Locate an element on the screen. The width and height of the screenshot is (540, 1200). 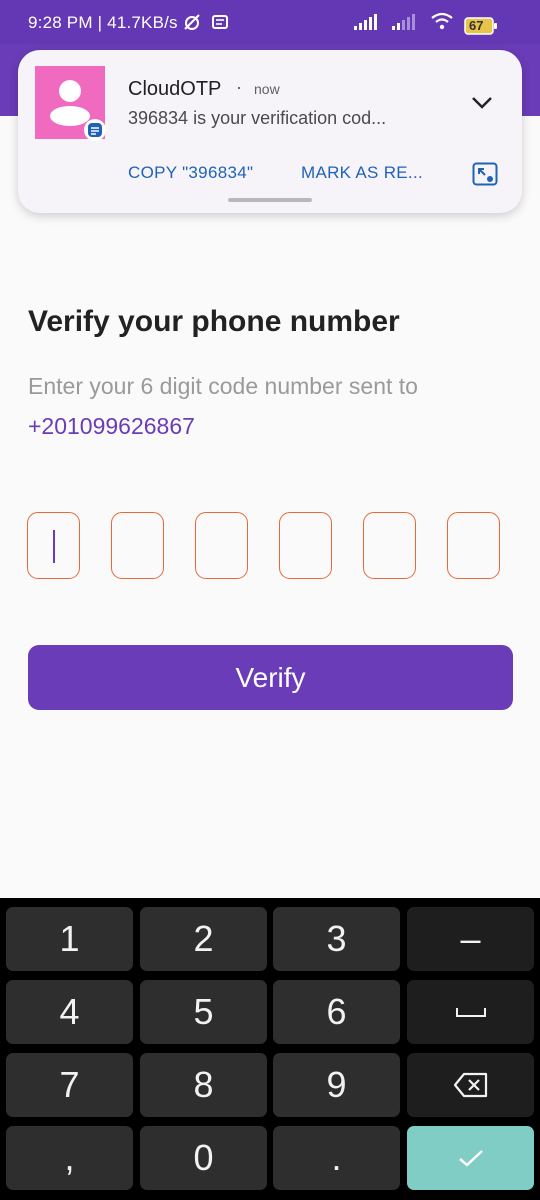
space-icon is located at coordinates (470, 1012).